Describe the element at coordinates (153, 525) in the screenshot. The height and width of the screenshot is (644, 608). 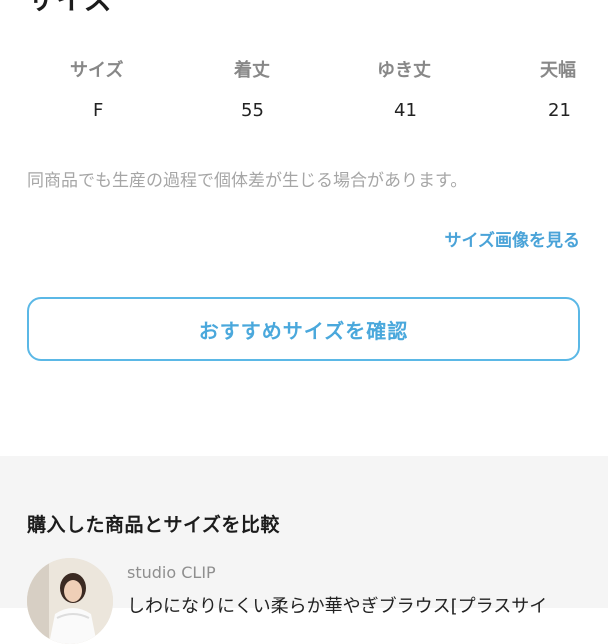
I see `compare-section-title: 購入した商品とサイズを比較` at that location.